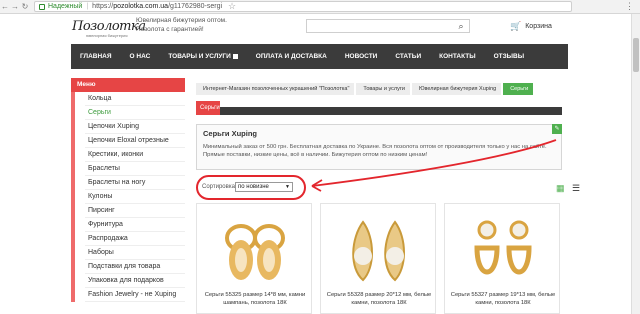  Describe the element at coordinates (557, 129) in the screenshot. I see `edit-icon: ✎` at that location.